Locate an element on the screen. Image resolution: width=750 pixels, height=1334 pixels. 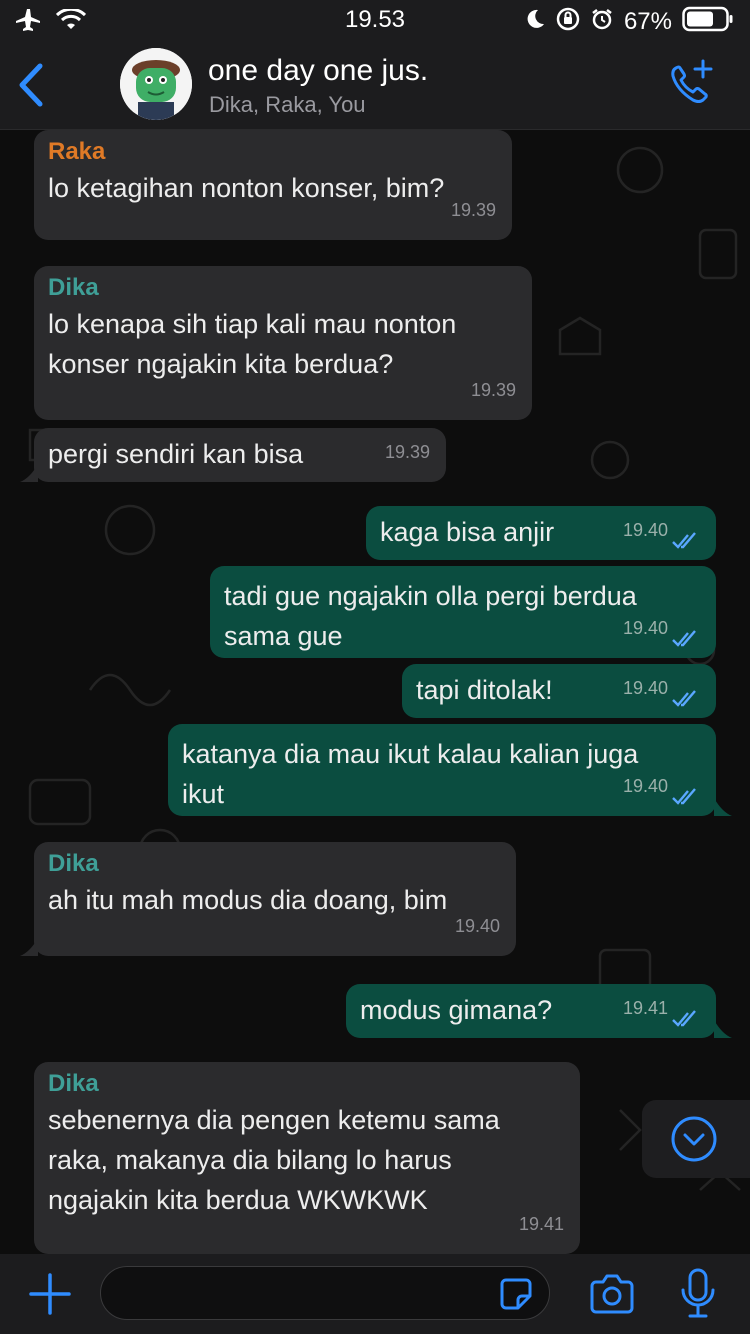
plus-icon is located at coordinates (50, 1294).